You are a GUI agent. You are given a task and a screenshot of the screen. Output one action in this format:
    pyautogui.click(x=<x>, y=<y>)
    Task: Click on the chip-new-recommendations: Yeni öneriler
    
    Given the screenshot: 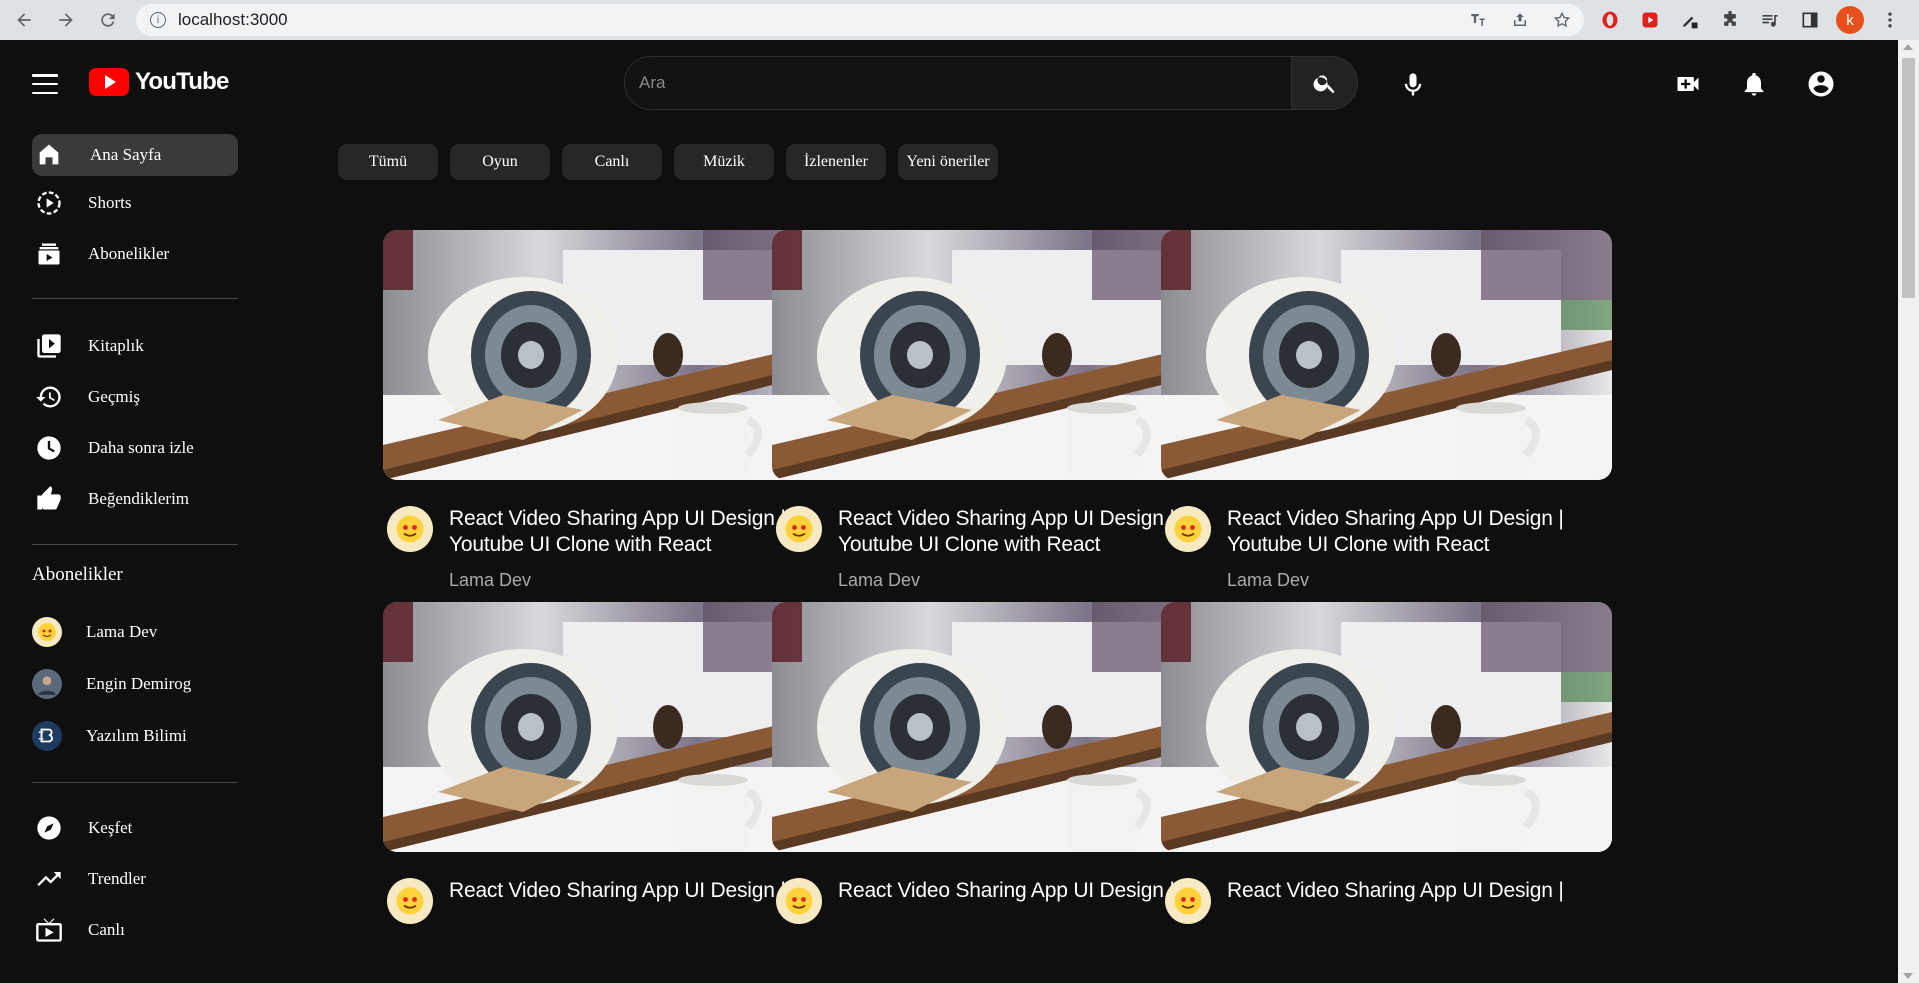 What is the action you would take?
    pyautogui.click(x=948, y=162)
    